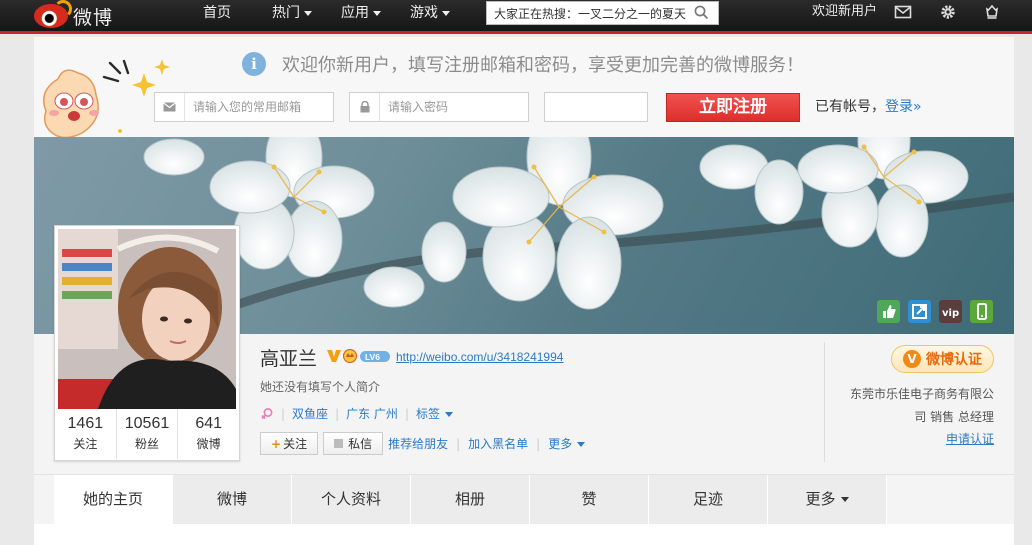 This screenshot has width=1032, height=545. What do you see at coordinates (351, 500) in the screenshot?
I see `tab-profile-info: 个人资料` at bounding box center [351, 500].